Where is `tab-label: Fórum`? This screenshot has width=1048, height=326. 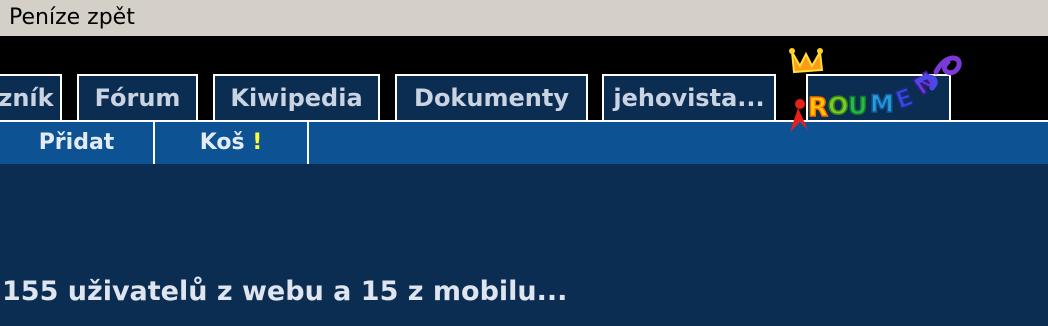
tab-label: Fórum is located at coordinates (137, 98).